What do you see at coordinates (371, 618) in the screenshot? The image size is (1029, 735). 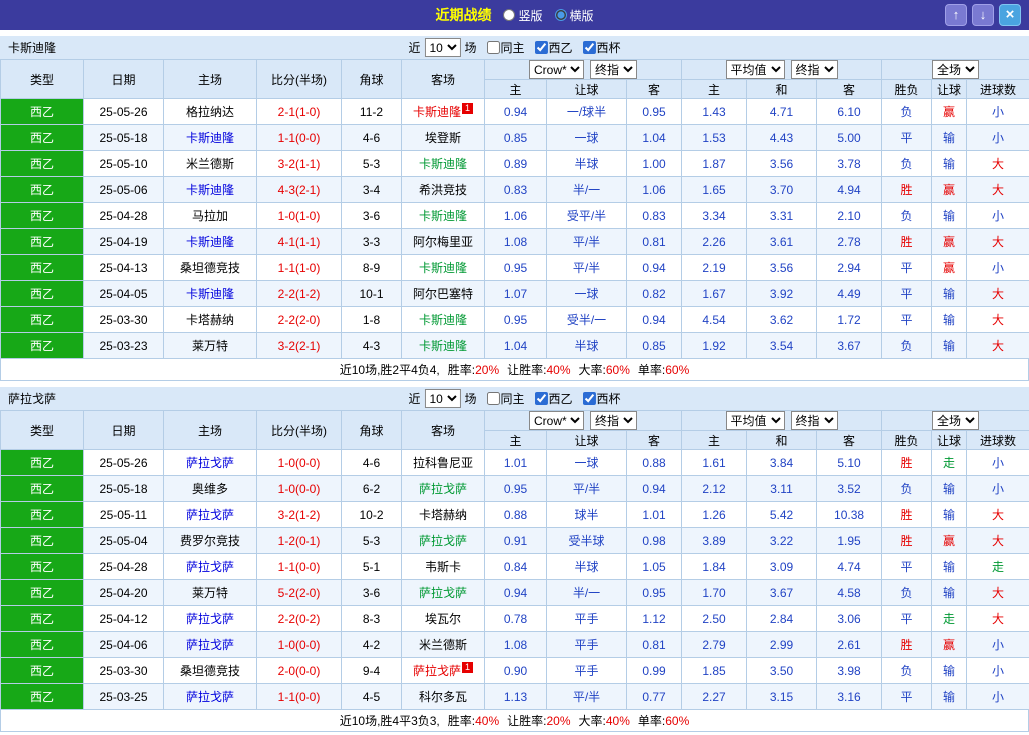 I see `corners: 8-3` at bounding box center [371, 618].